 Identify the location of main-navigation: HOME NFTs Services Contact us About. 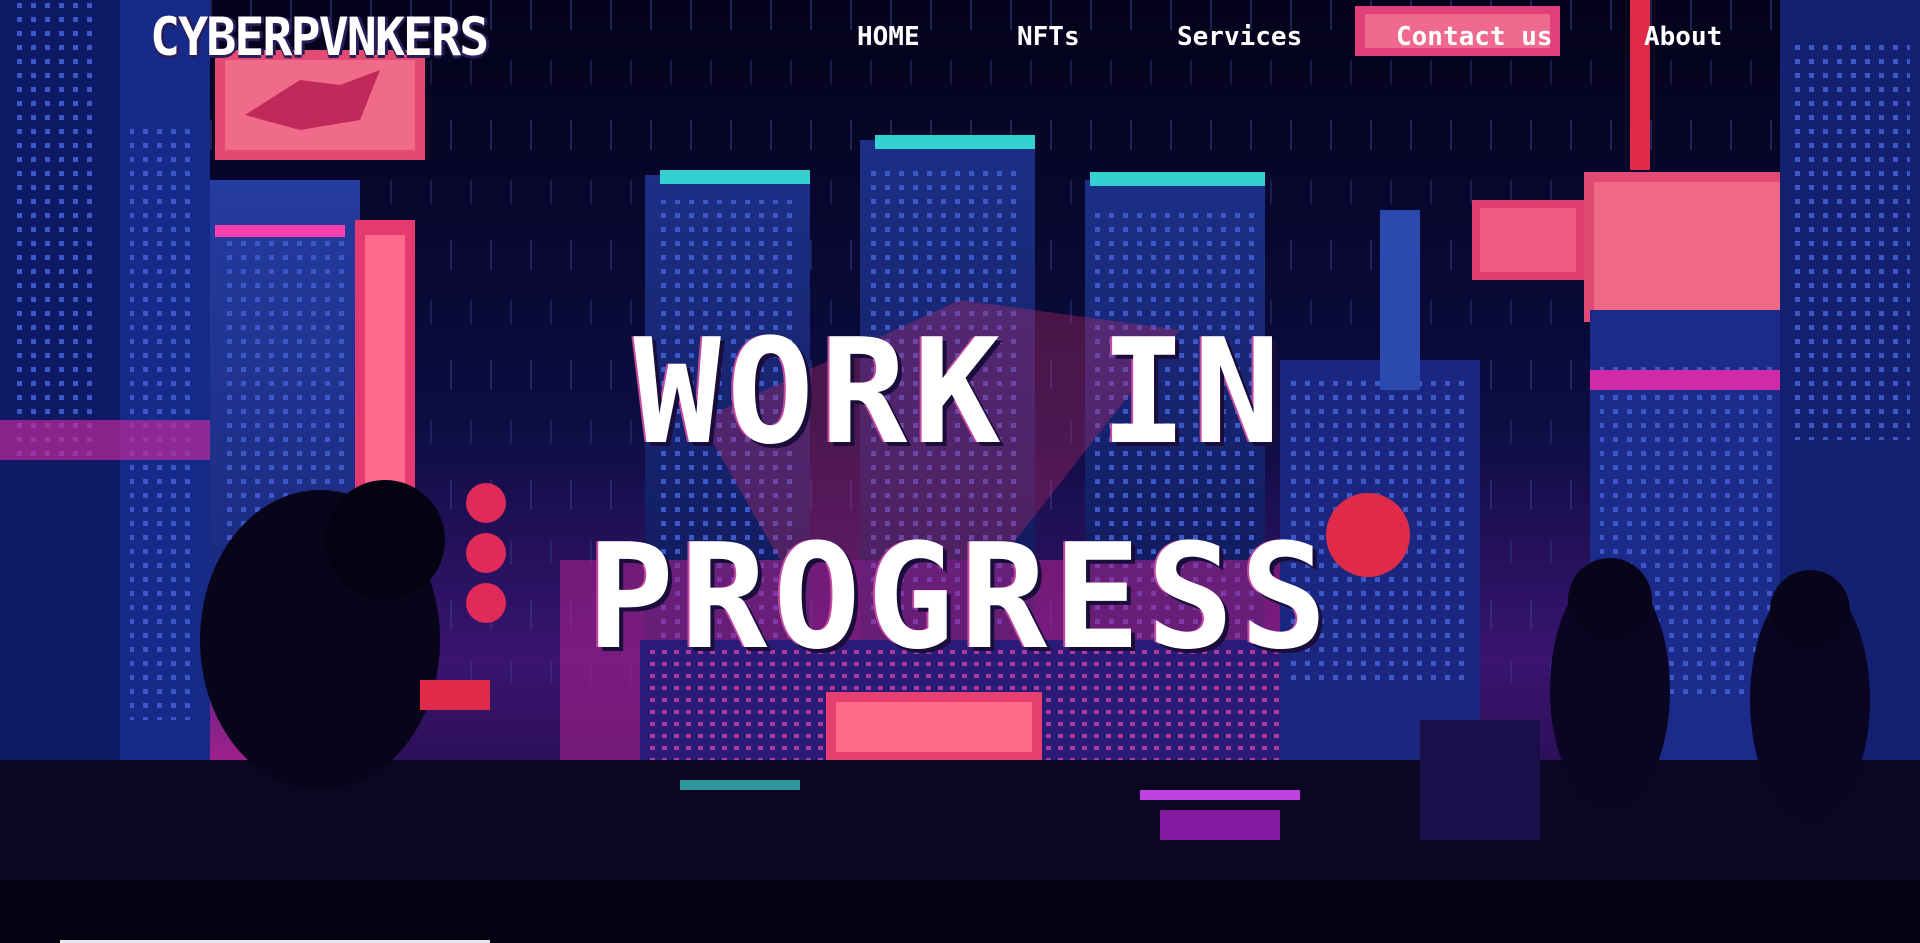
(960, 42).